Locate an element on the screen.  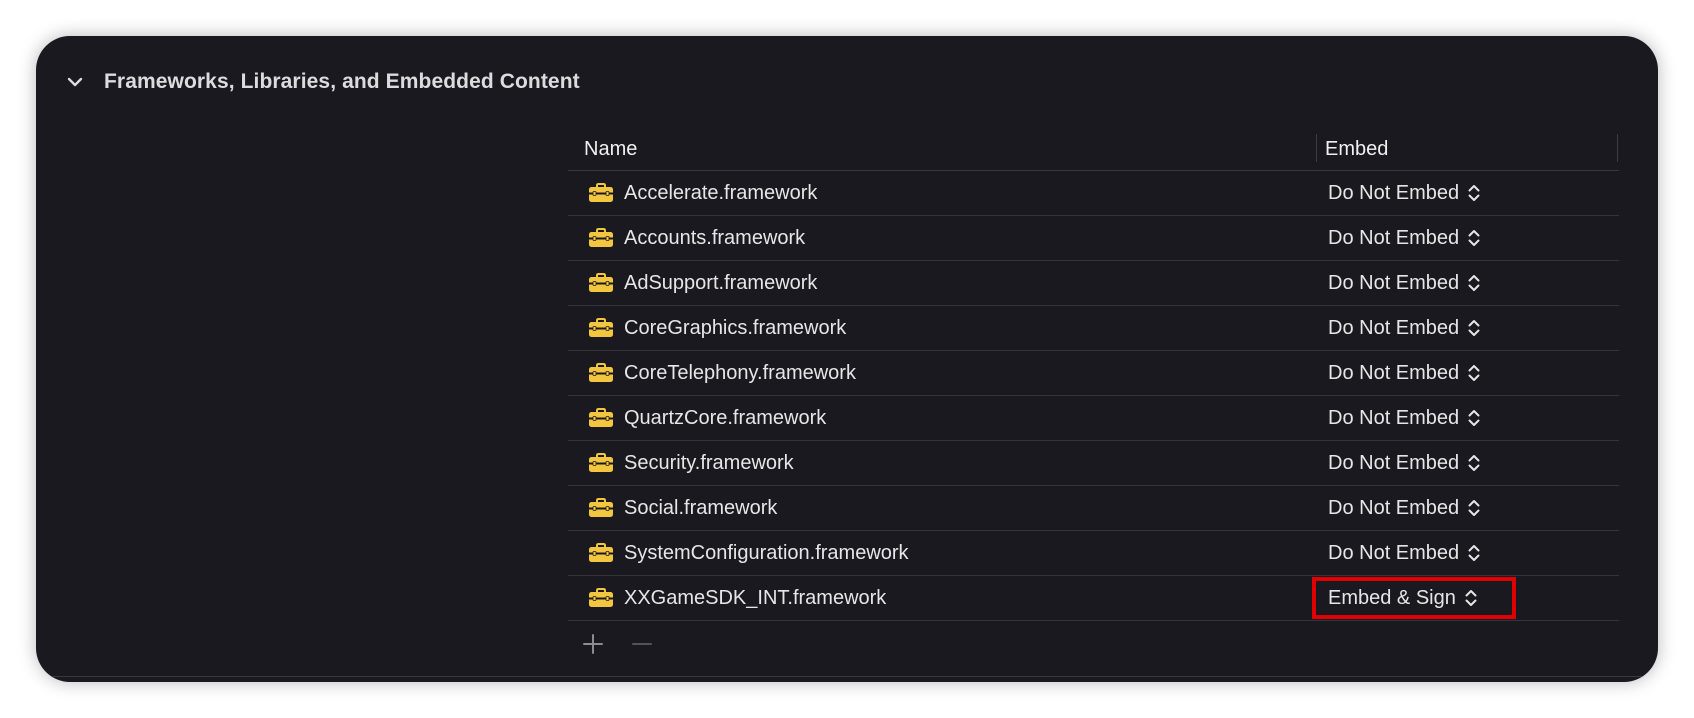
table-row: Security.framework Do Not Embed is located at coordinates (1093, 463).